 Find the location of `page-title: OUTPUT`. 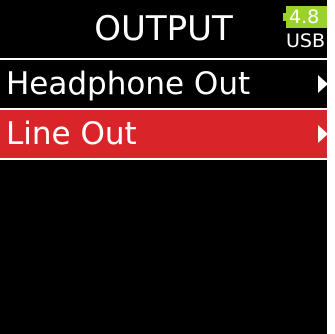

page-title: OUTPUT is located at coordinates (163, 29).